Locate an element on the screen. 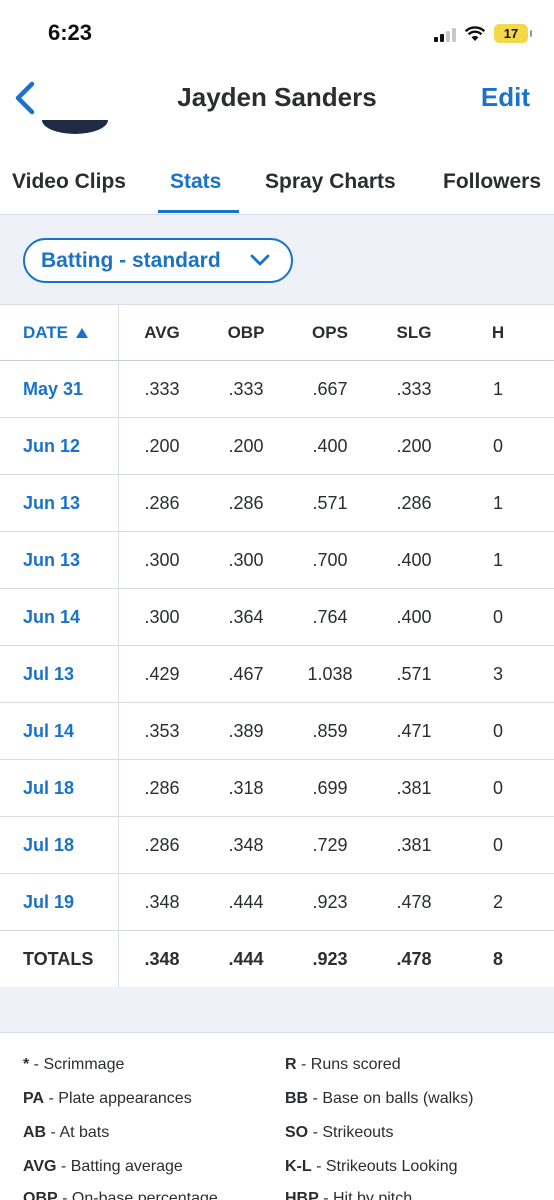 The height and width of the screenshot is (1200, 554). obp-cell: .300 is located at coordinates (246, 559).